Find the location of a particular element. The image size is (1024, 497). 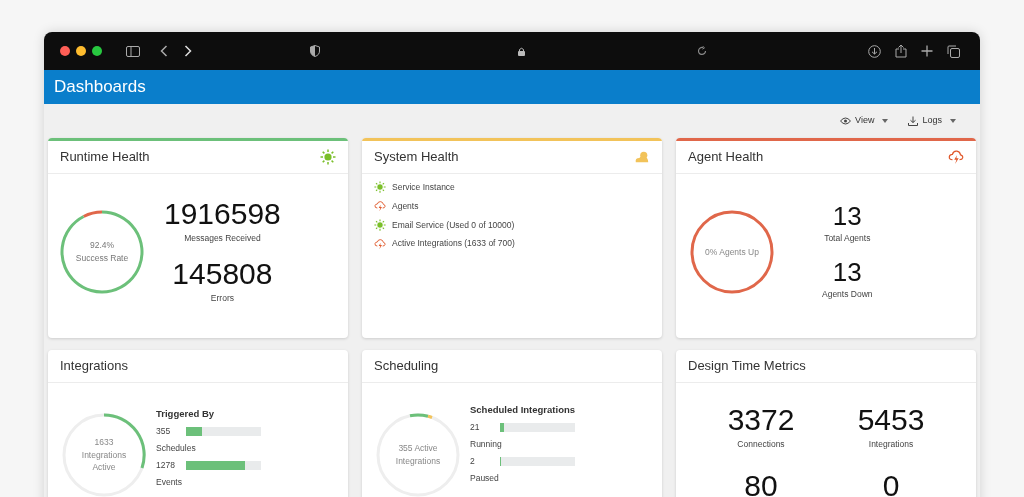

status-item: Service Instance is located at coordinates (423, 187).